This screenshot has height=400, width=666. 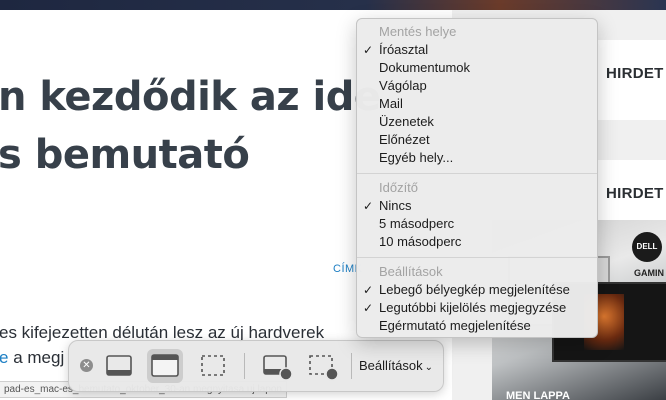 I want to click on screenshot-toolbar: ✕ Beállítások ⌄, so click(x=256, y=366).